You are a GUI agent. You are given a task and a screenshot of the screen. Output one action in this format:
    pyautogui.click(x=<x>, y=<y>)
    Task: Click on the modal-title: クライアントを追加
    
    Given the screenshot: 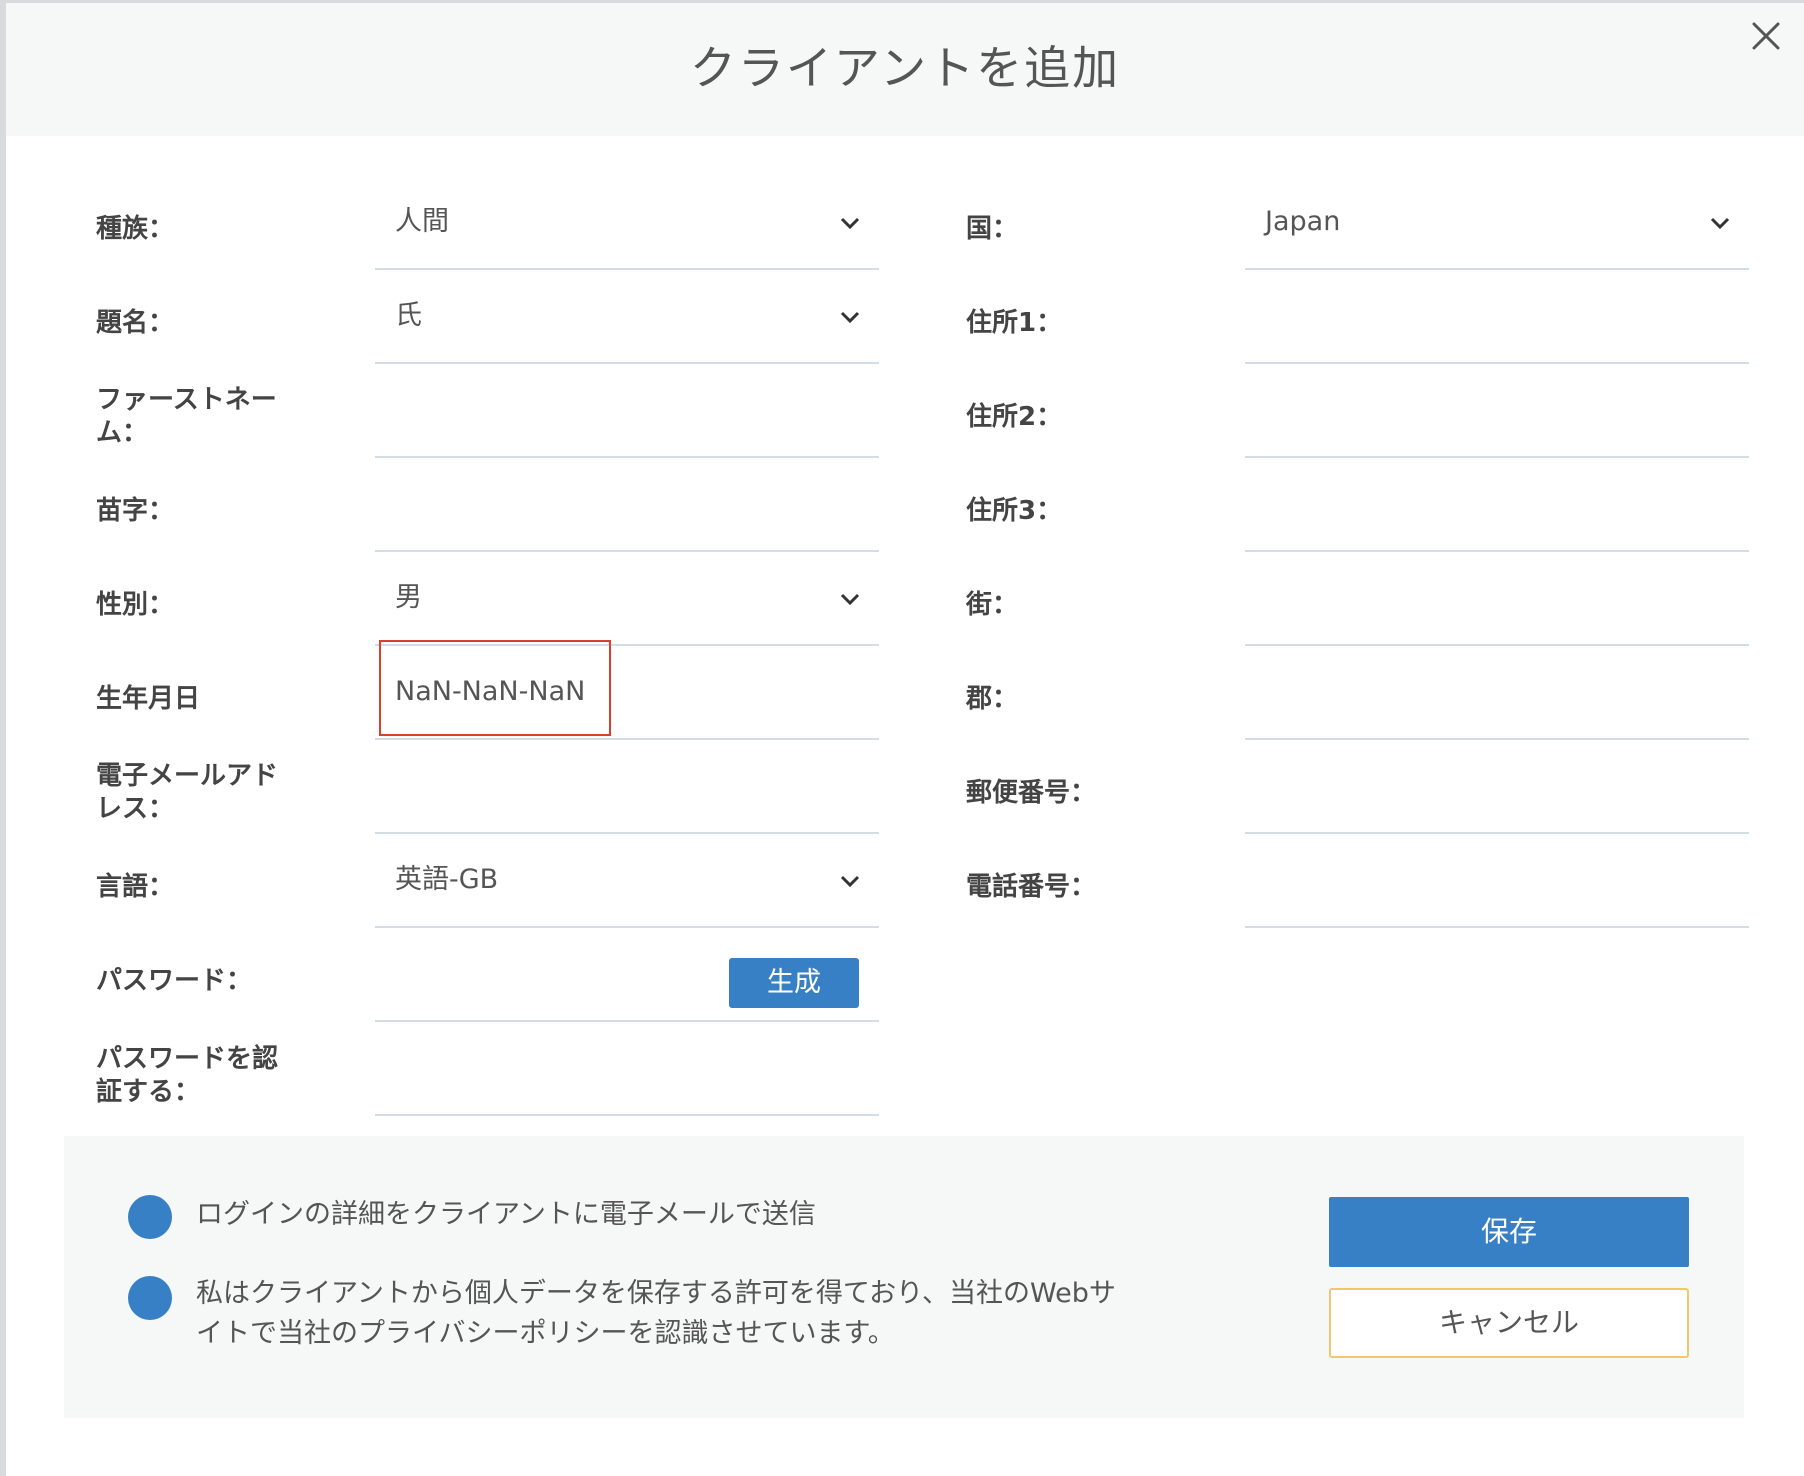 What is the action you would take?
    pyautogui.click(x=905, y=68)
    